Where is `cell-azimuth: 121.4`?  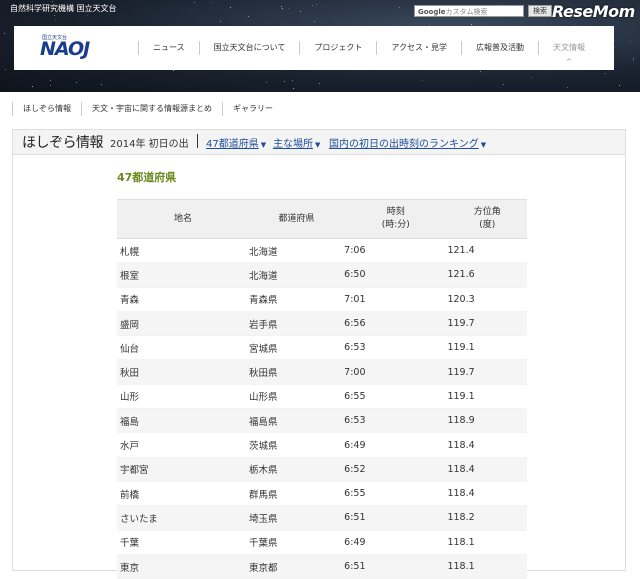
cell-azimuth: 121.4 is located at coordinates (487, 251).